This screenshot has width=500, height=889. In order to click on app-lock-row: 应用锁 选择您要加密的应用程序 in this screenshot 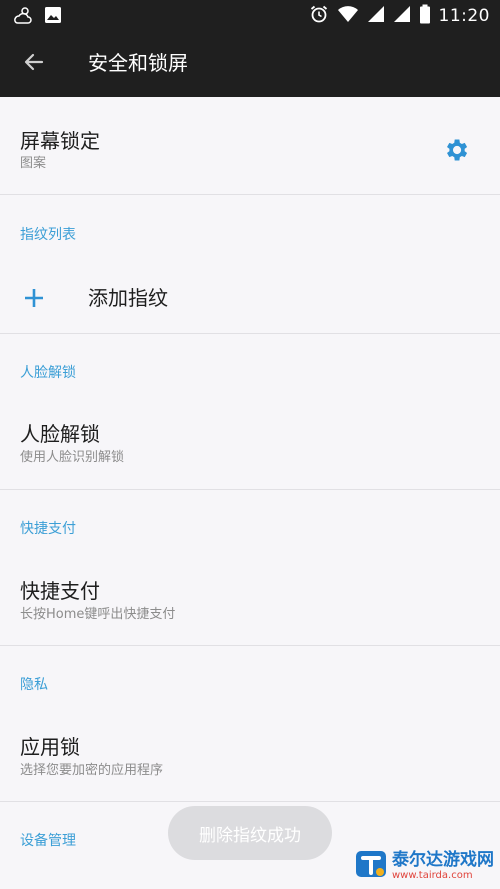, I will do `click(250, 753)`.